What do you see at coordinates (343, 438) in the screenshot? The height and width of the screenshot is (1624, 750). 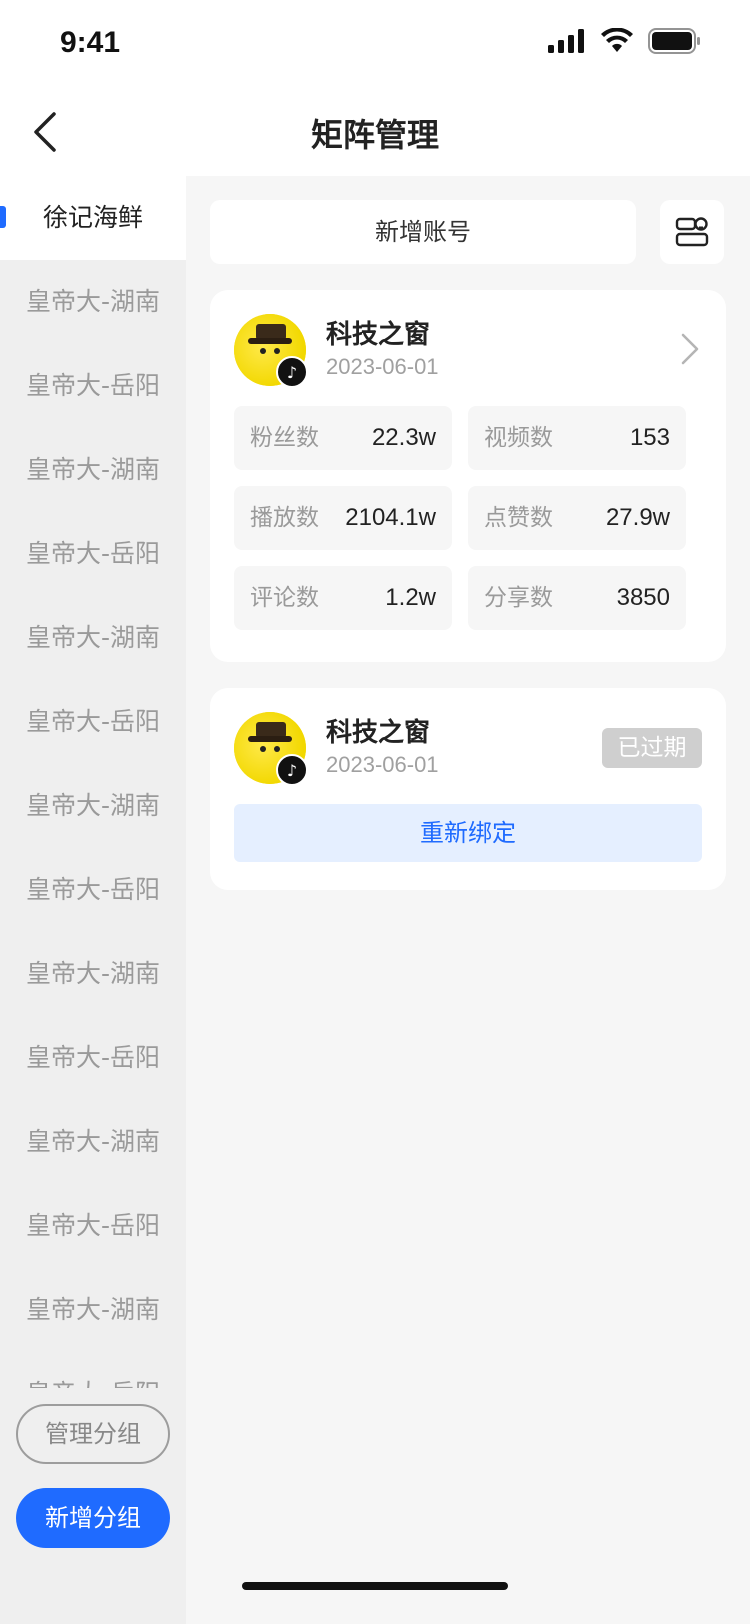 I see `stat-fans: 粉丝数 22.3w` at bounding box center [343, 438].